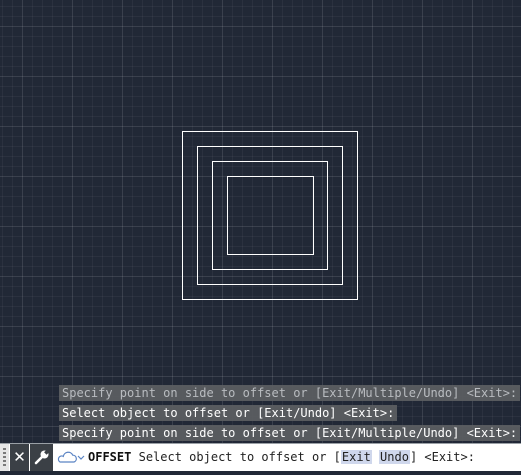 Image resolution: width=521 pixels, height=475 pixels. What do you see at coordinates (110, 457) in the screenshot?
I see `active-command: OFFSET` at bounding box center [110, 457].